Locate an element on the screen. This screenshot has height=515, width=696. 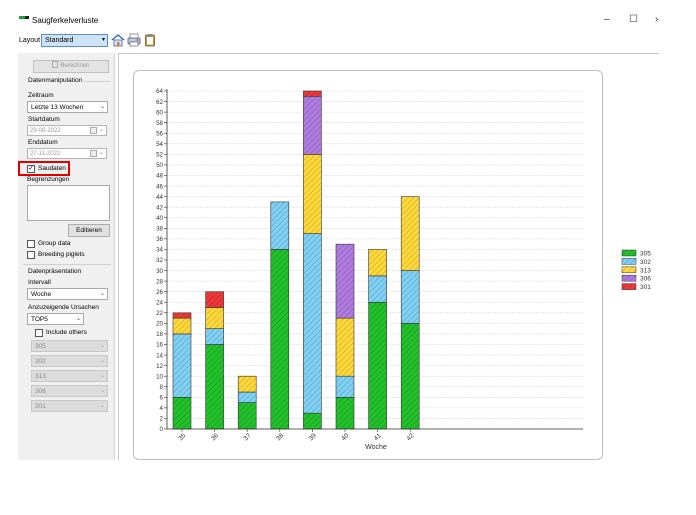
y-tick-label: 0 is located at coordinates (162, 429).